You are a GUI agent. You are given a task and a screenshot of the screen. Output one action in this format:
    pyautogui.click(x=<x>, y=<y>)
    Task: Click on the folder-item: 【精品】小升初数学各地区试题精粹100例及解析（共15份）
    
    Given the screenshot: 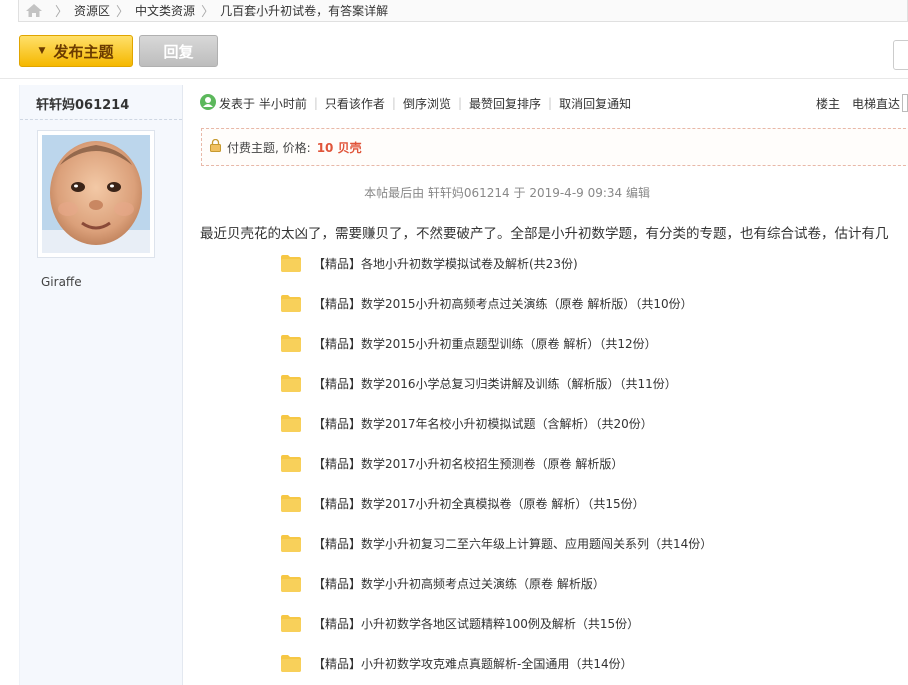 What is the action you would take?
    pyautogui.click(x=496, y=623)
    